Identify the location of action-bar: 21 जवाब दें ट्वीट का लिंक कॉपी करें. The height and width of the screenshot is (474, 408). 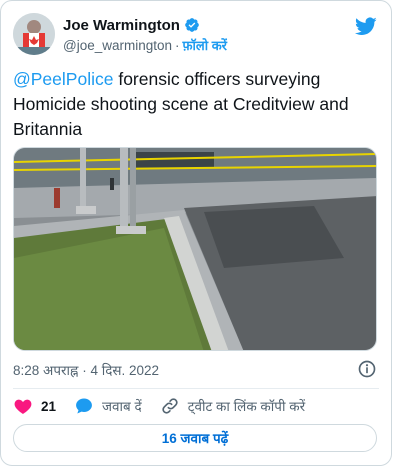
(195, 406).